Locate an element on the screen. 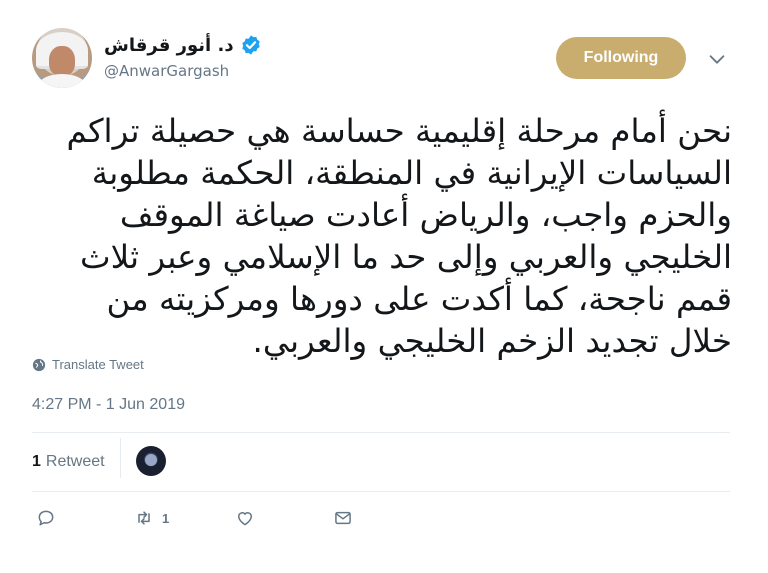  tweet-timestamp: 4:27 PM - 1 Jun 2019 is located at coordinates (108, 405).